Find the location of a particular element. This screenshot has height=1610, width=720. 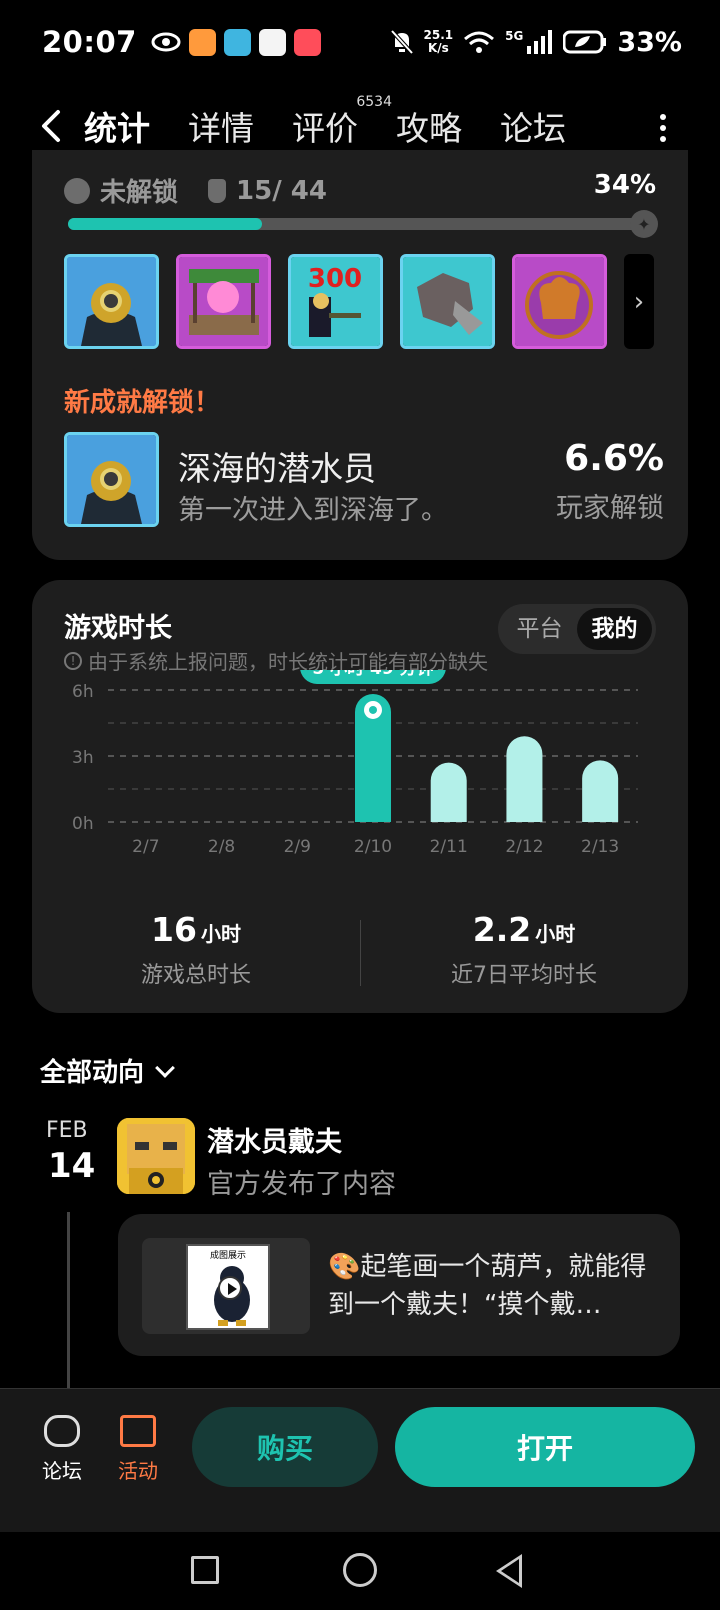

net-speed-unit: K/s is located at coordinates (438, 48).